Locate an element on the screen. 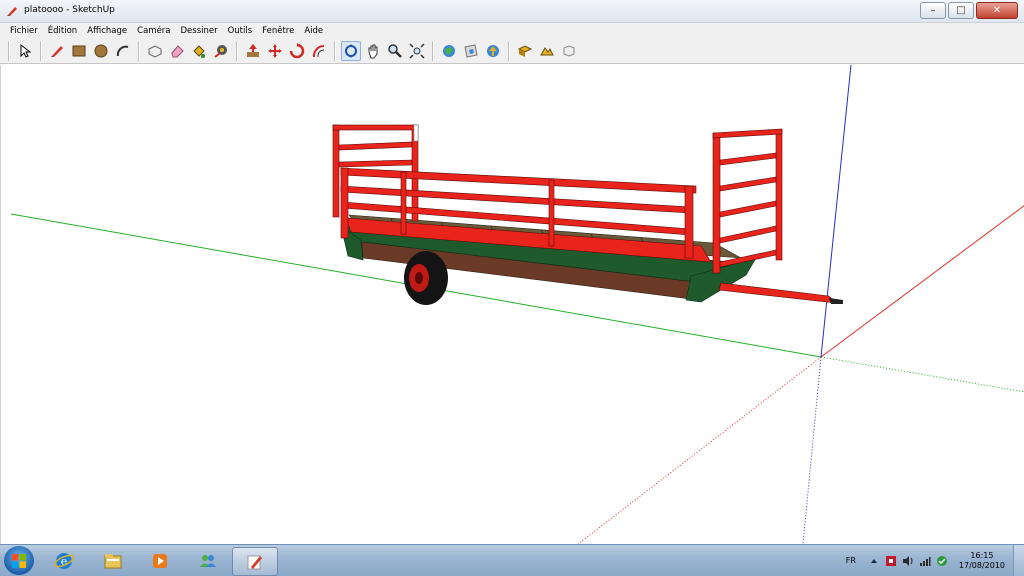 This screenshot has height=576, width=1024. maximize-button: □ is located at coordinates (961, 10).